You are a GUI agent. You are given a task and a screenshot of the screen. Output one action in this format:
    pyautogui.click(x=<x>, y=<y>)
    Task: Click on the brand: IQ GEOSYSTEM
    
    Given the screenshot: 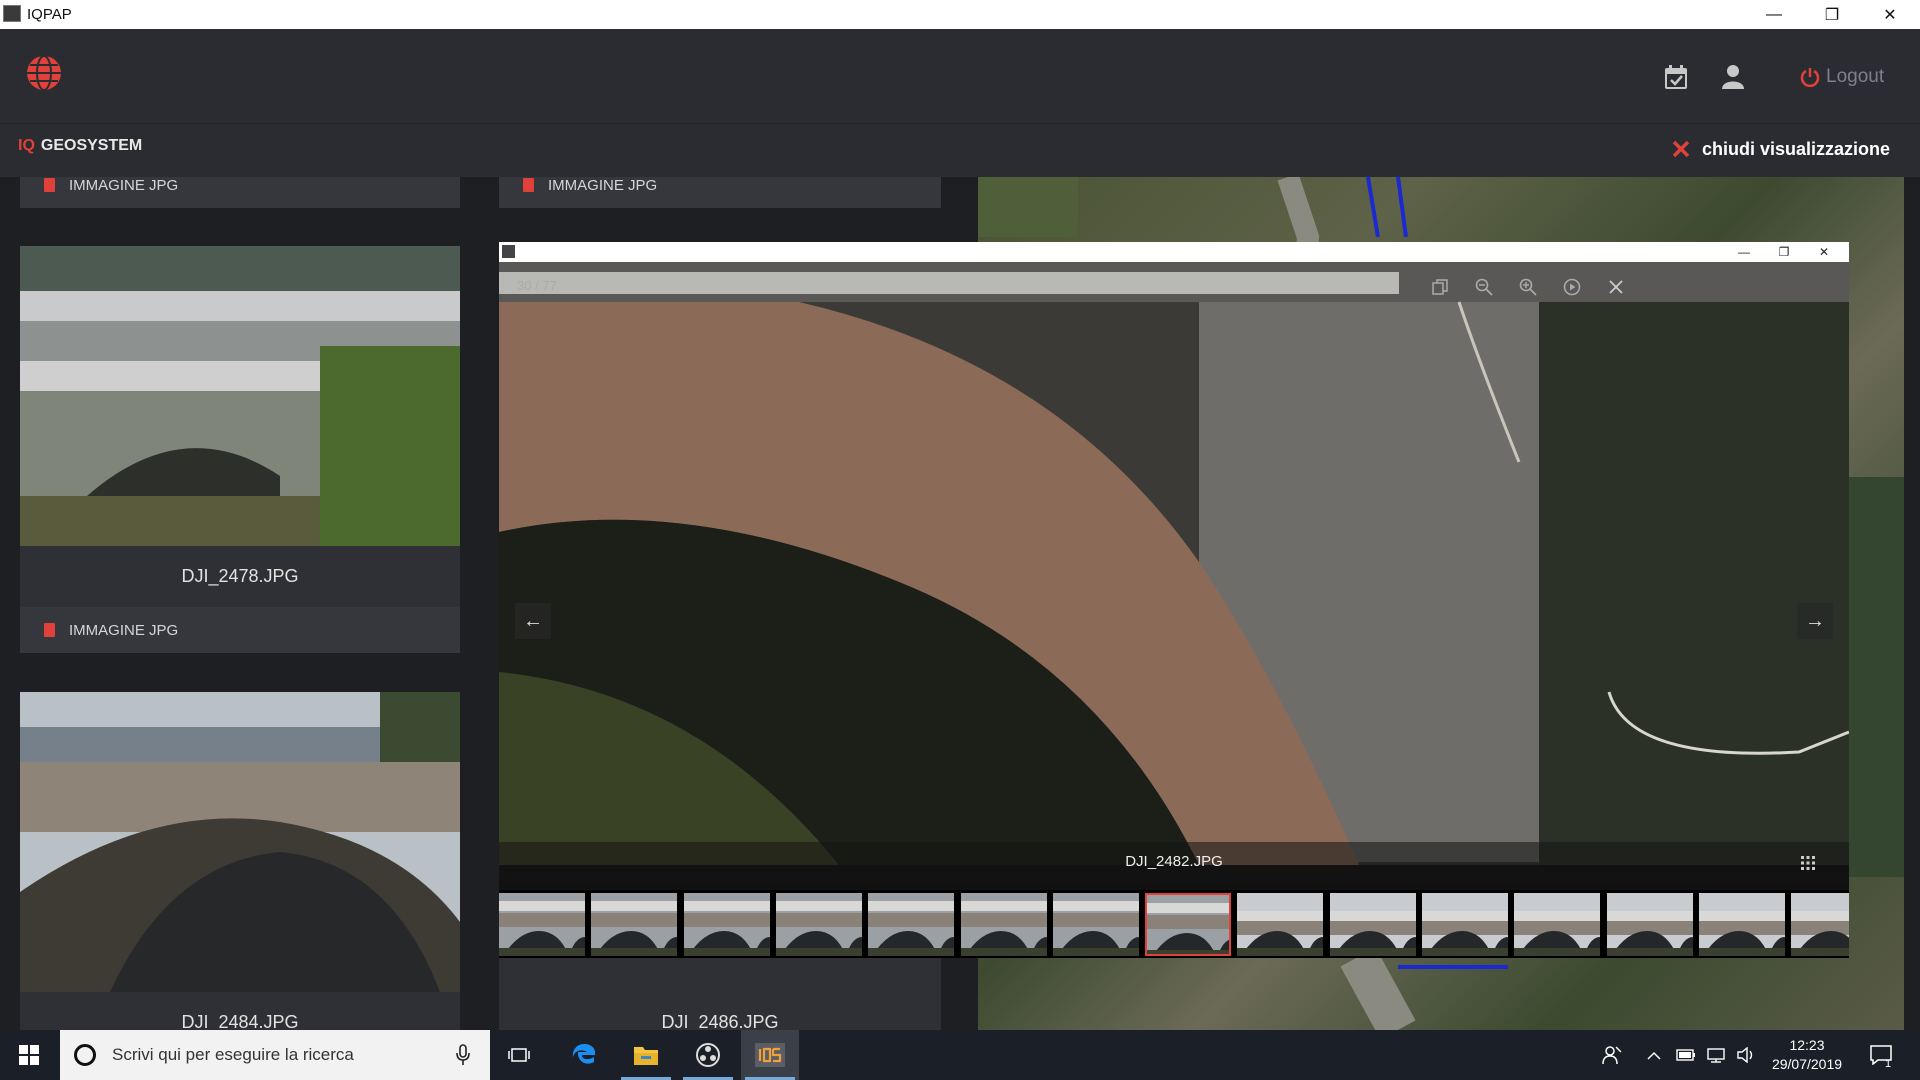 What is the action you would take?
    pyautogui.click(x=80, y=146)
    